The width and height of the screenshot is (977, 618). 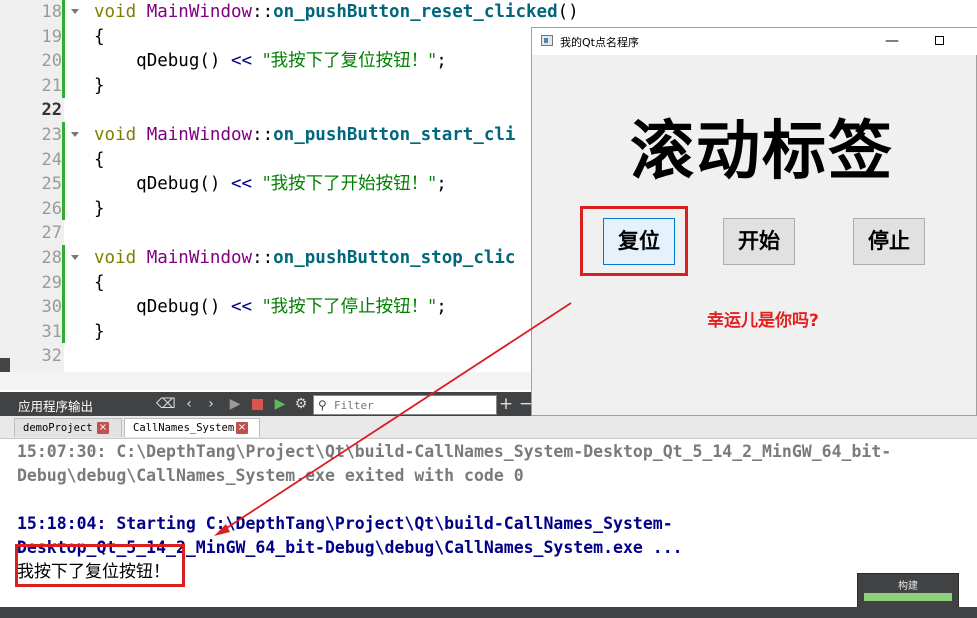 I want to click on filter-input, so click(x=413, y=405).